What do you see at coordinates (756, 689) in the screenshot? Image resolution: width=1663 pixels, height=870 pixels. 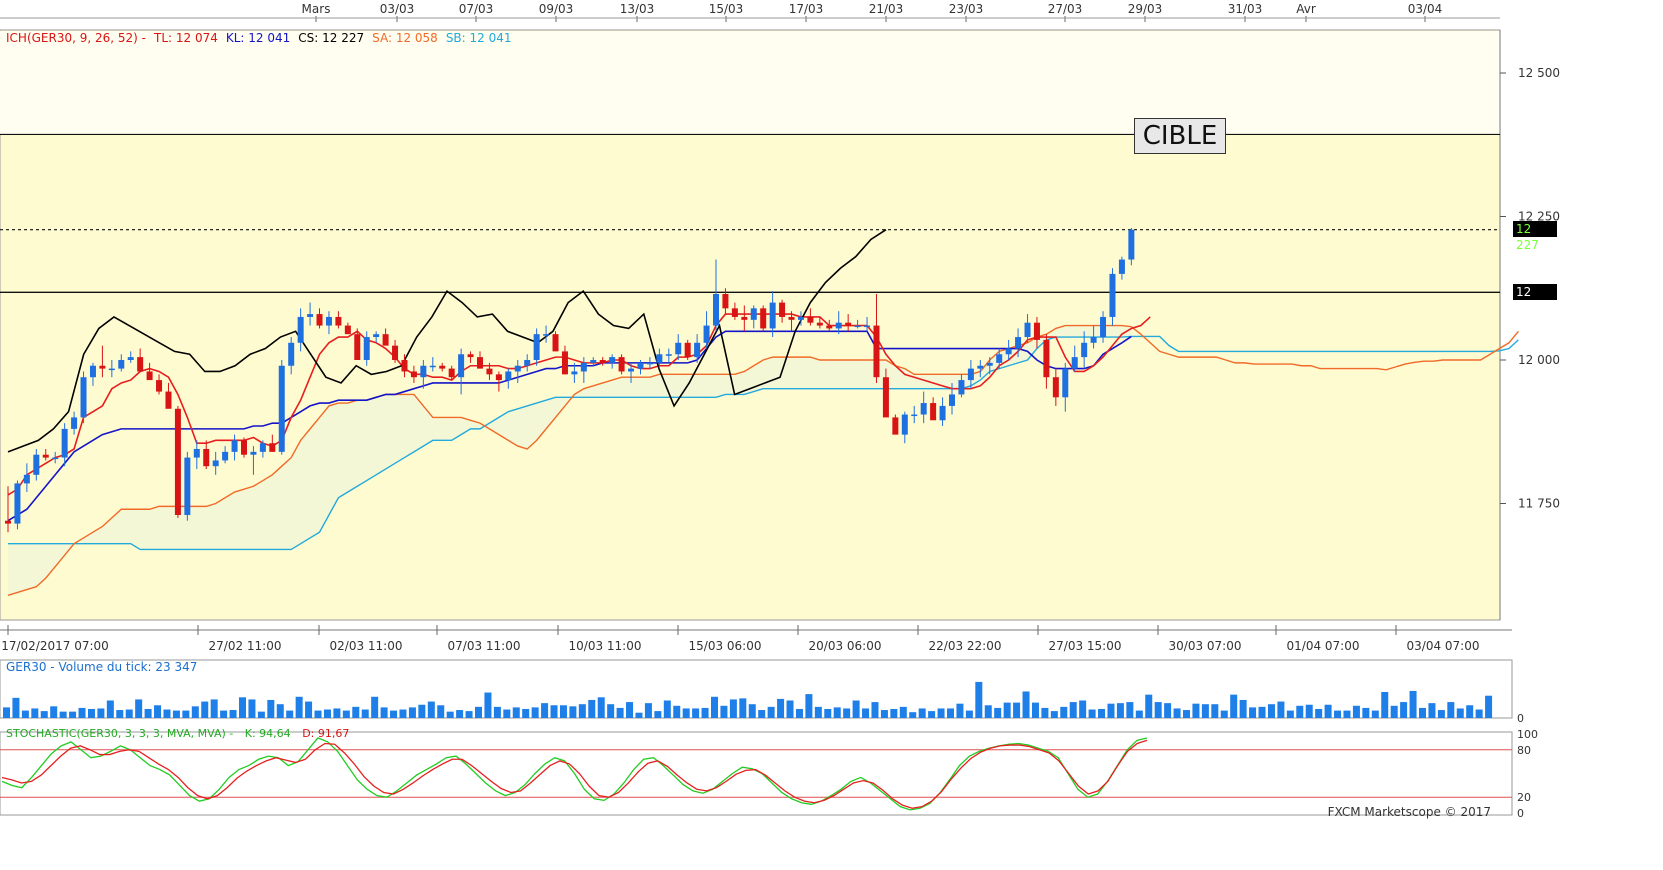 I see `volume-panel` at bounding box center [756, 689].